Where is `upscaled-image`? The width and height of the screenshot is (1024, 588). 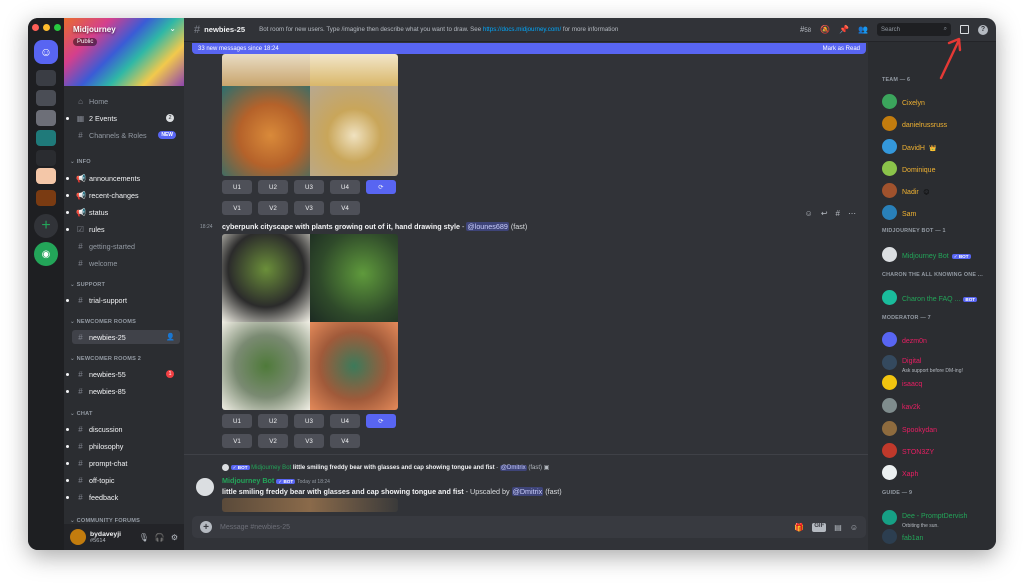
upscaled-image is located at coordinates (310, 505).